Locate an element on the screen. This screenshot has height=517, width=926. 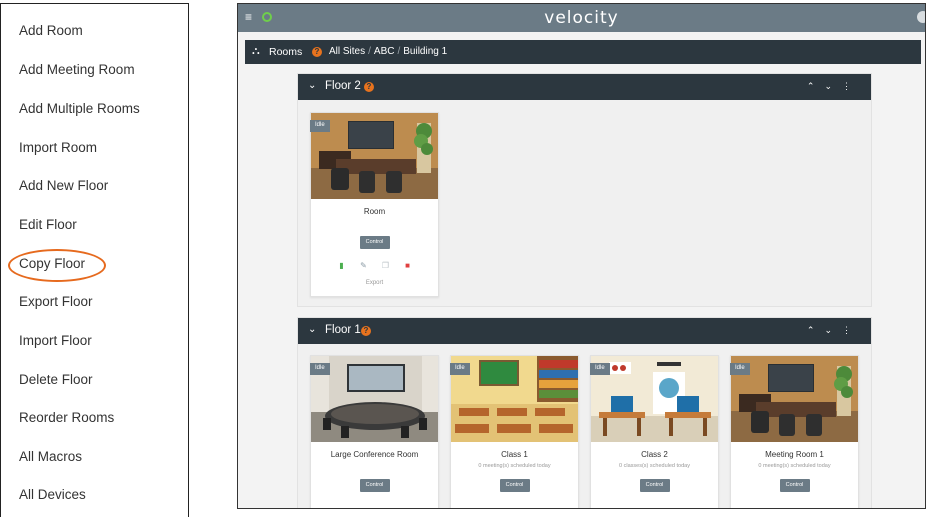
edit-icon: ✎ is located at coordinates (364, 265).